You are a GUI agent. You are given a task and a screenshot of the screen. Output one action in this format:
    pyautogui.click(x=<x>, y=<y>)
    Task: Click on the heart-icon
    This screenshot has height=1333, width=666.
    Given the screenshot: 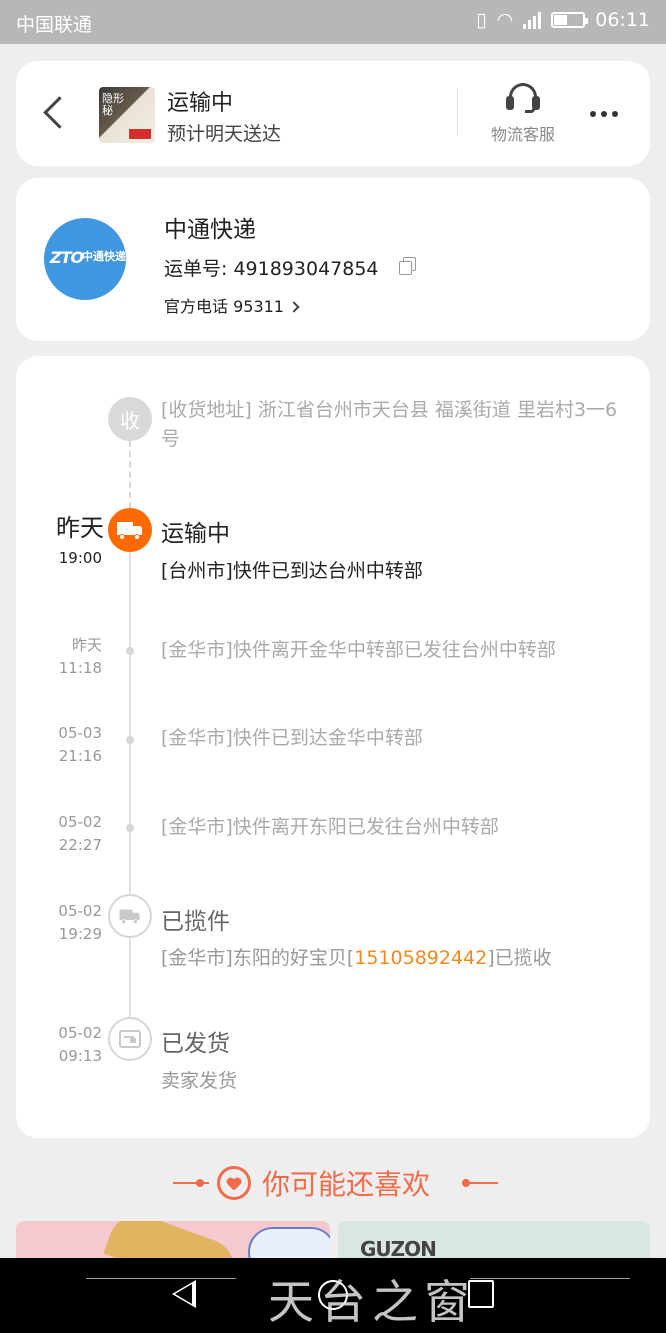 What is the action you would take?
    pyautogui.click(x=234, y=1183)
    